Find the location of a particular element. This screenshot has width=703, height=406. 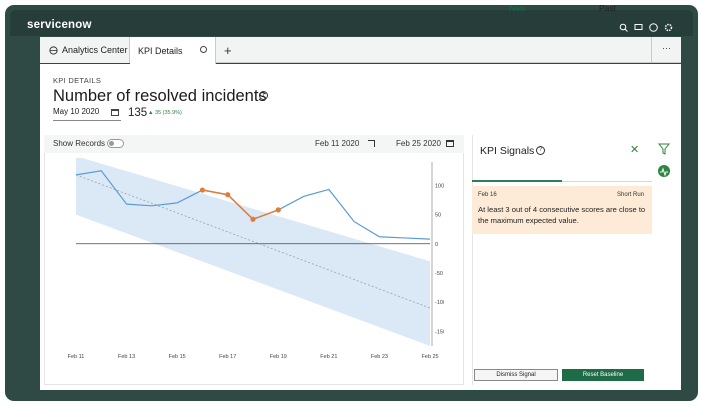

y-tick-label: -50 is located at coordinates (439, 274).